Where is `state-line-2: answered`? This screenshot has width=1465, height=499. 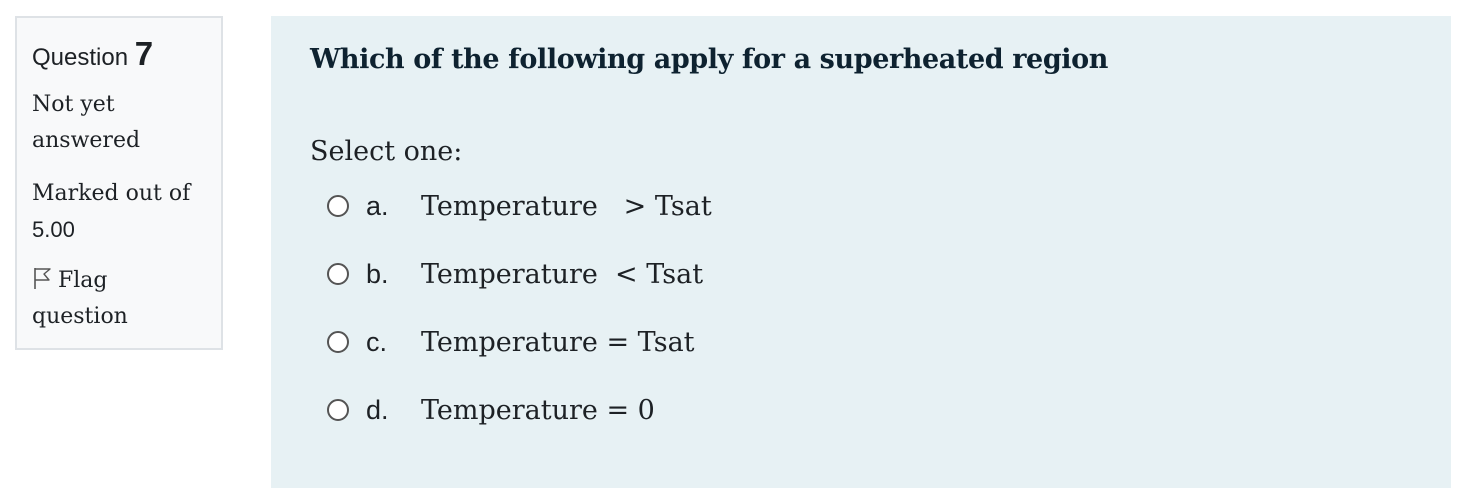 state-line-2: answered is located at coordinates (86, 140).